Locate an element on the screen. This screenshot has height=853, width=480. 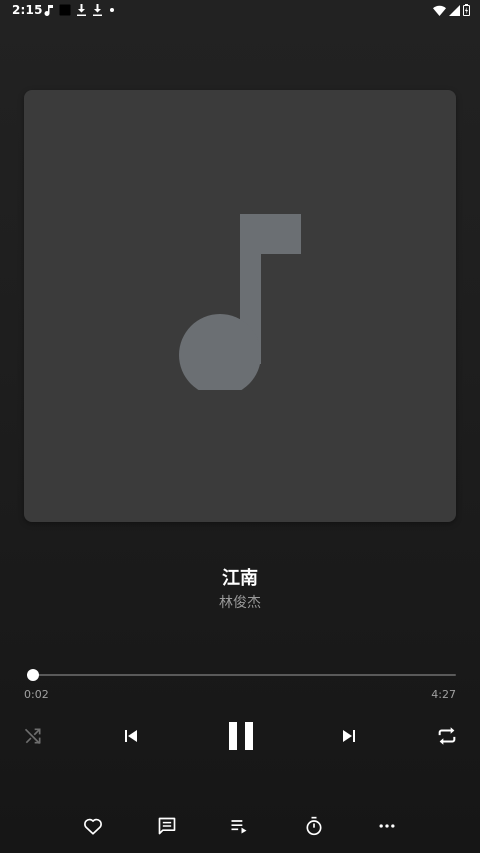
seek-bar is located at coordinates (241, 675).